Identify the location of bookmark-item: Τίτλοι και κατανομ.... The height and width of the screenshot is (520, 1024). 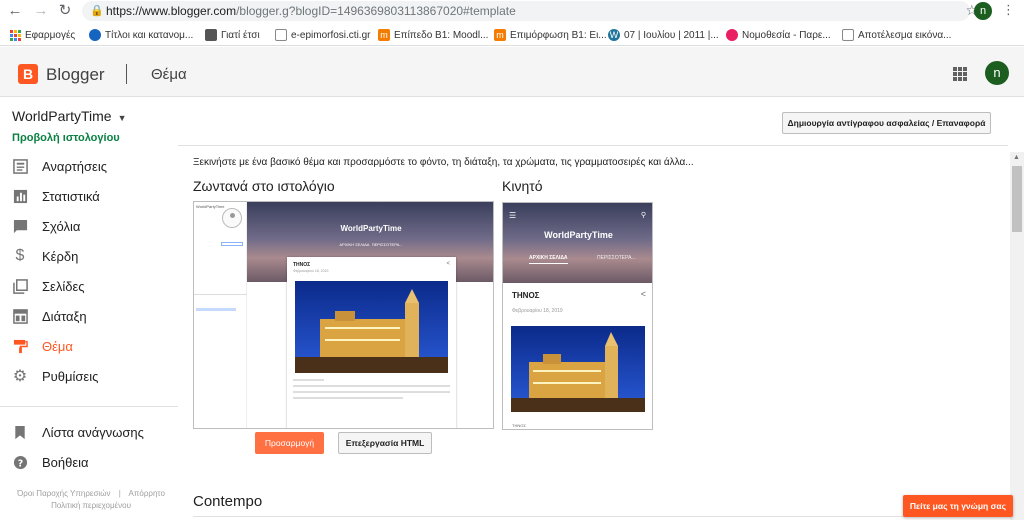
(141, 35).